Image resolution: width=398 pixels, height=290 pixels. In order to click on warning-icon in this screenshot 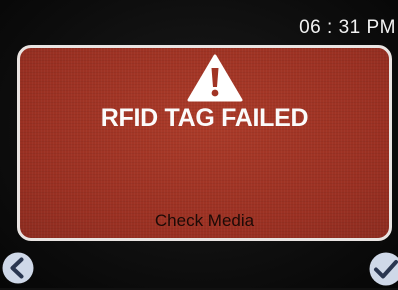, I will do `click(215, 78)`.